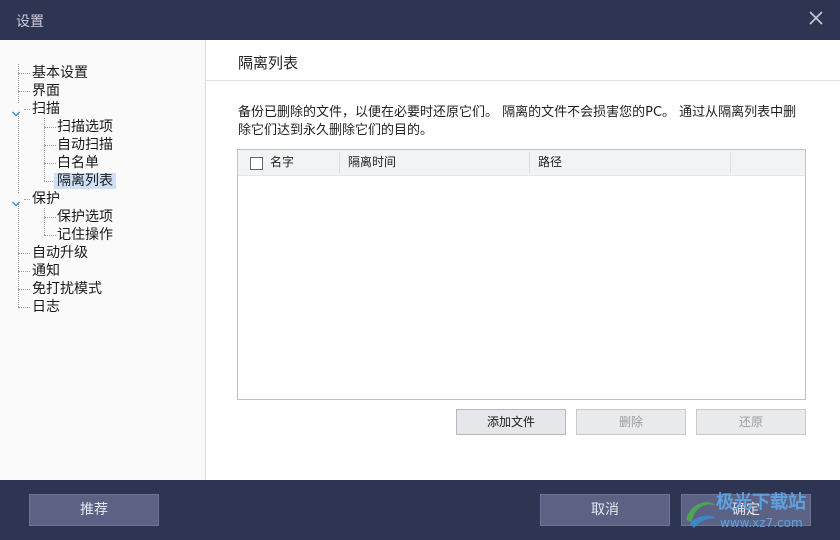  I want to click on close-icon, so click(816, 18).